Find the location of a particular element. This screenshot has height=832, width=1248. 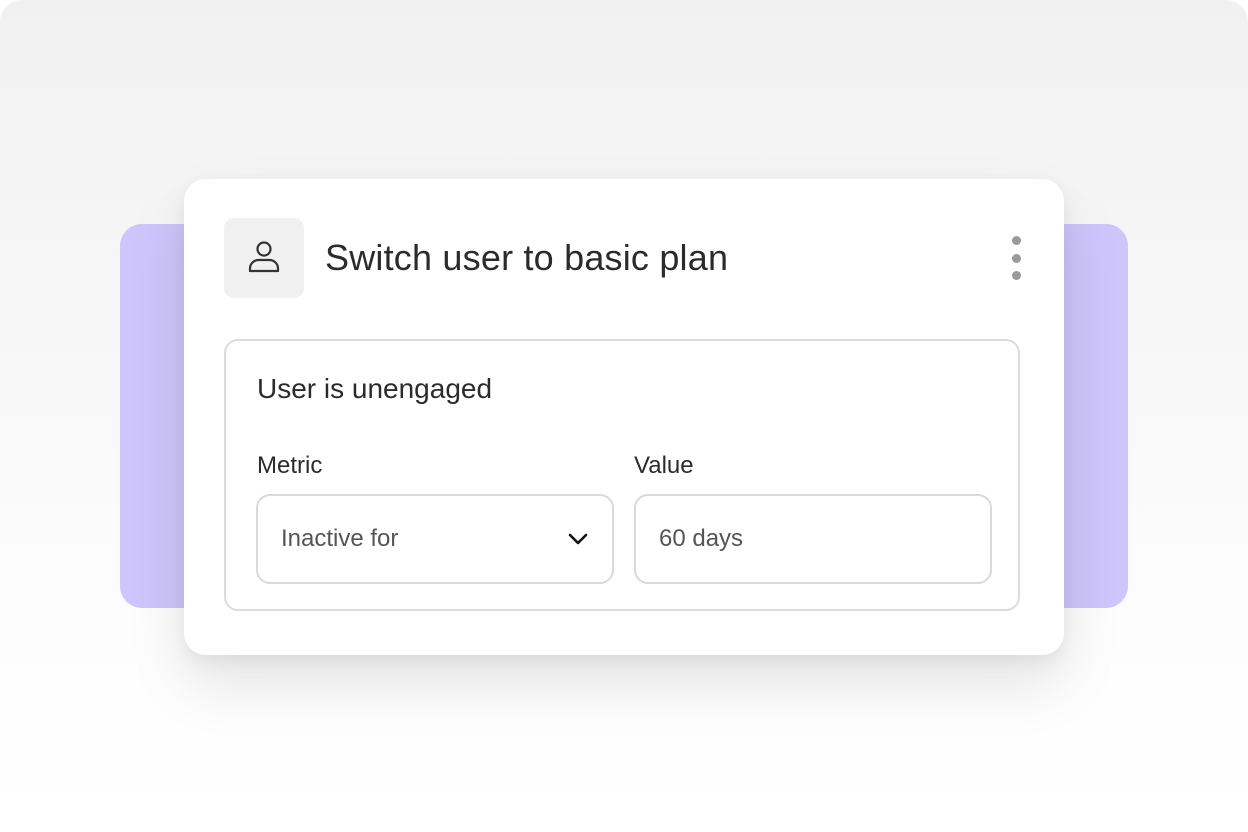

metric-select: Inactive for is located at coordinates (435, 539).